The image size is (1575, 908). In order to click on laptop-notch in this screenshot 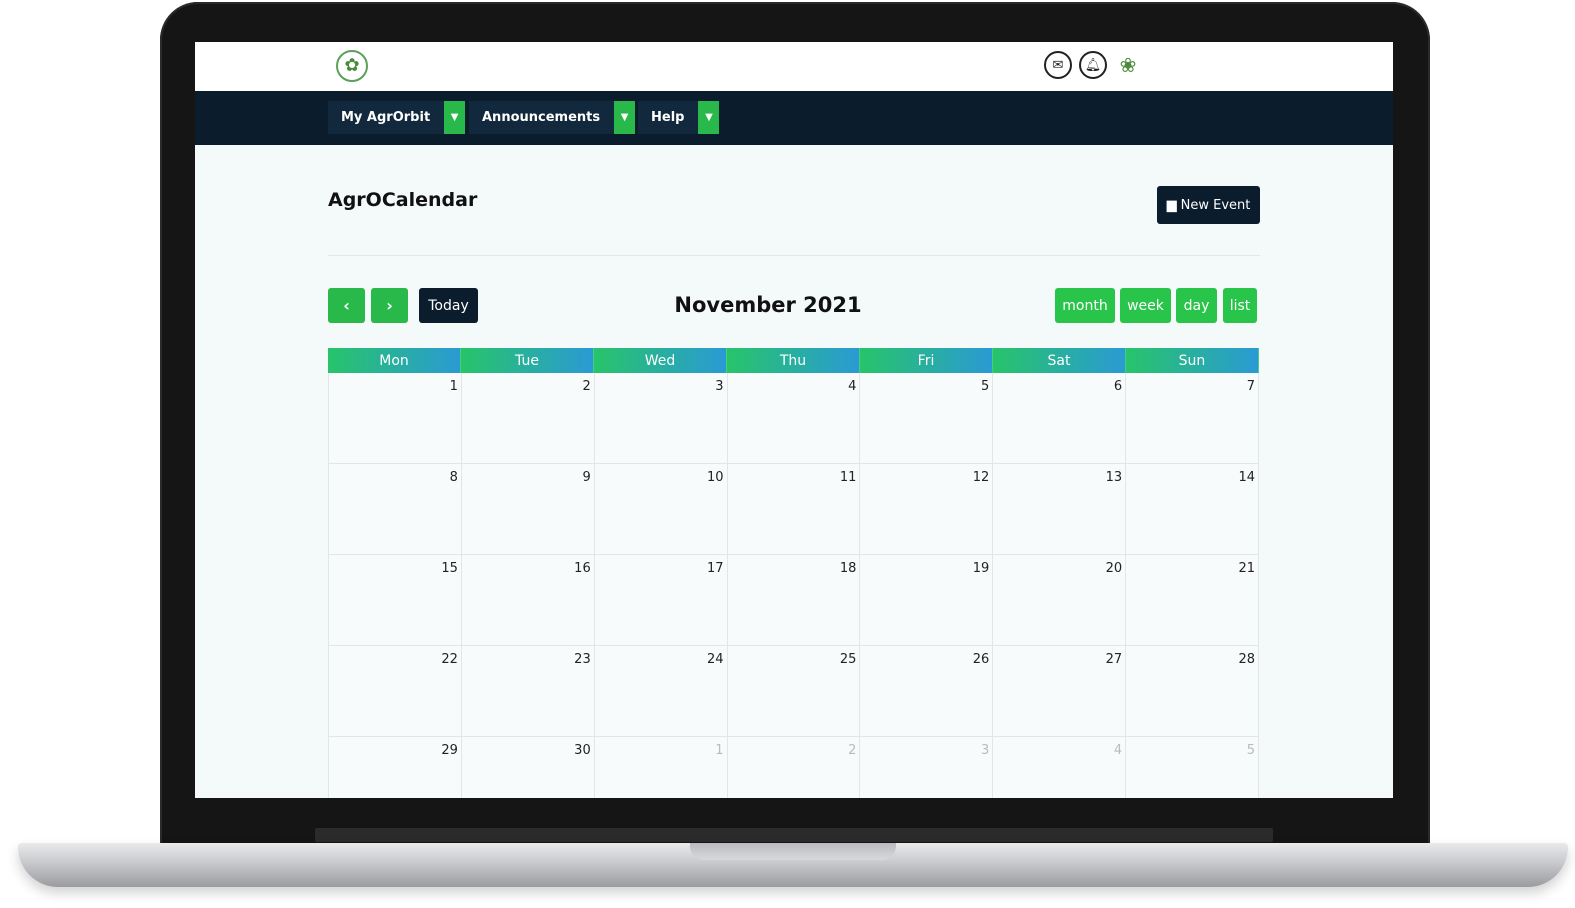, I will do `click(793, 851)`.